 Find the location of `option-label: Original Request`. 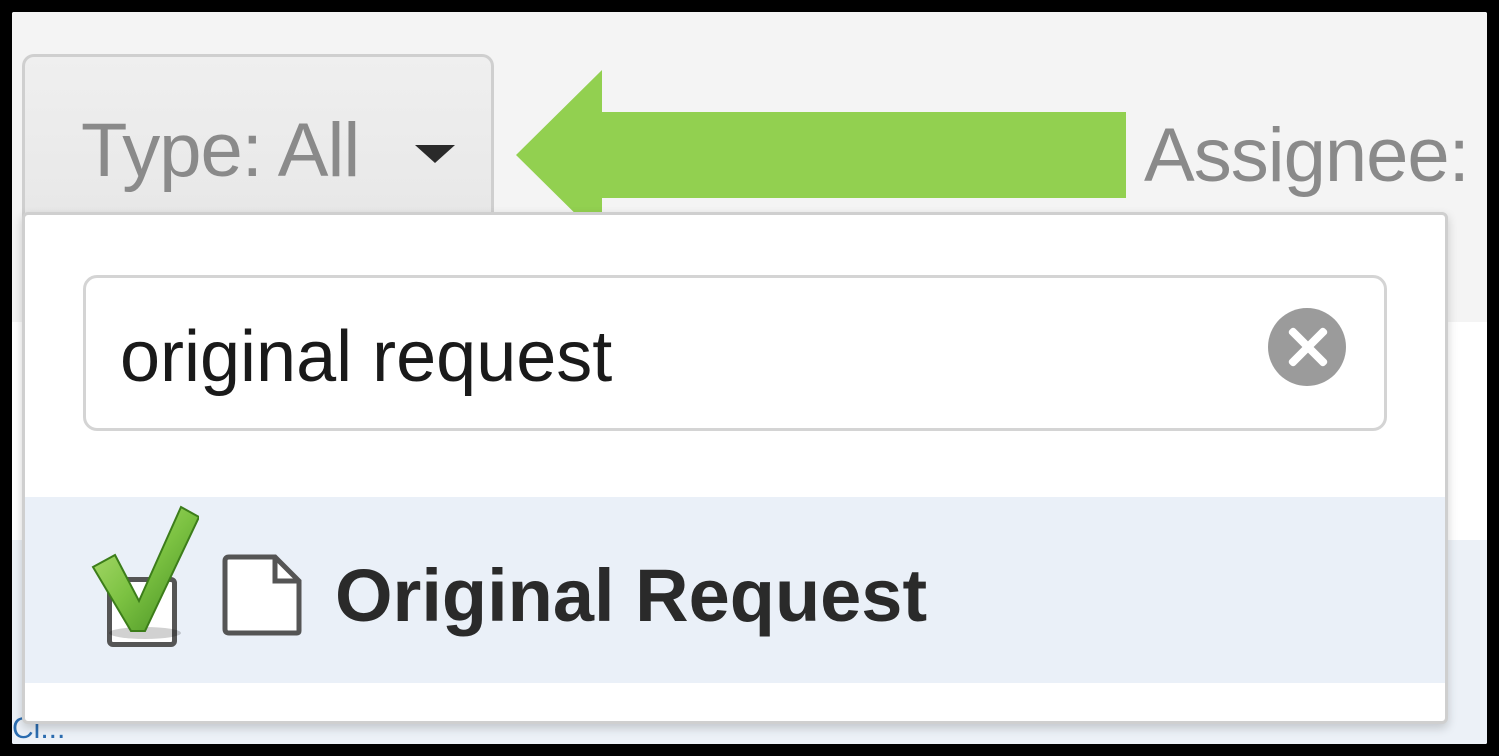

option-label: Original Request is located at coordinates (631, 595).